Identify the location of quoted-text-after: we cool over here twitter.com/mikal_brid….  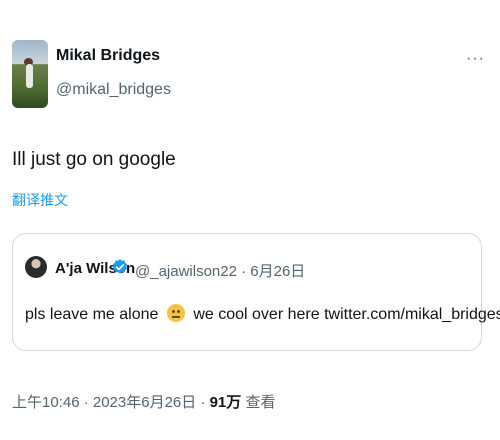
(346, 314).